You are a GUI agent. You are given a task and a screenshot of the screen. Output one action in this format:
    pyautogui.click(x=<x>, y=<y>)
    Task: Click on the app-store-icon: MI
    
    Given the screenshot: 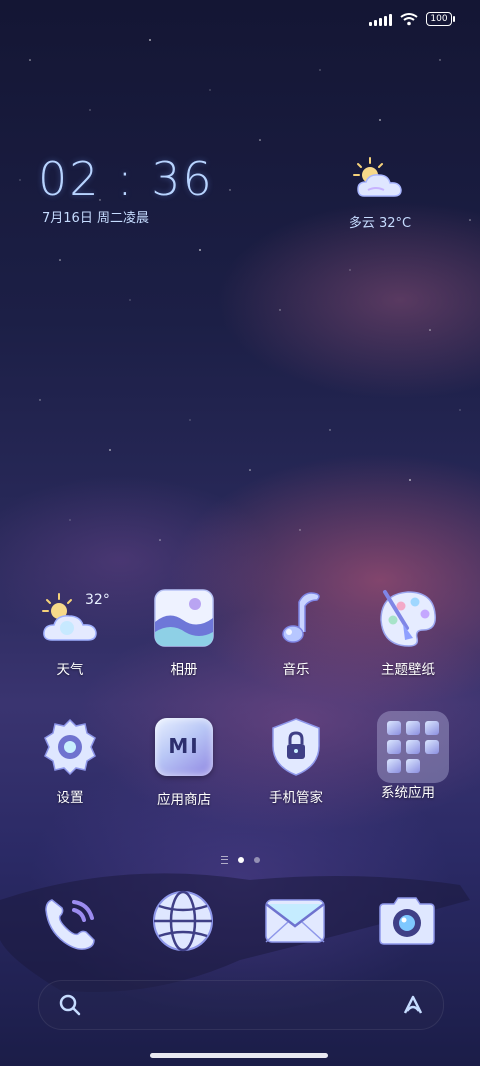 What is the action you would take?
    pyautogui.click(x=184, y=749)
    